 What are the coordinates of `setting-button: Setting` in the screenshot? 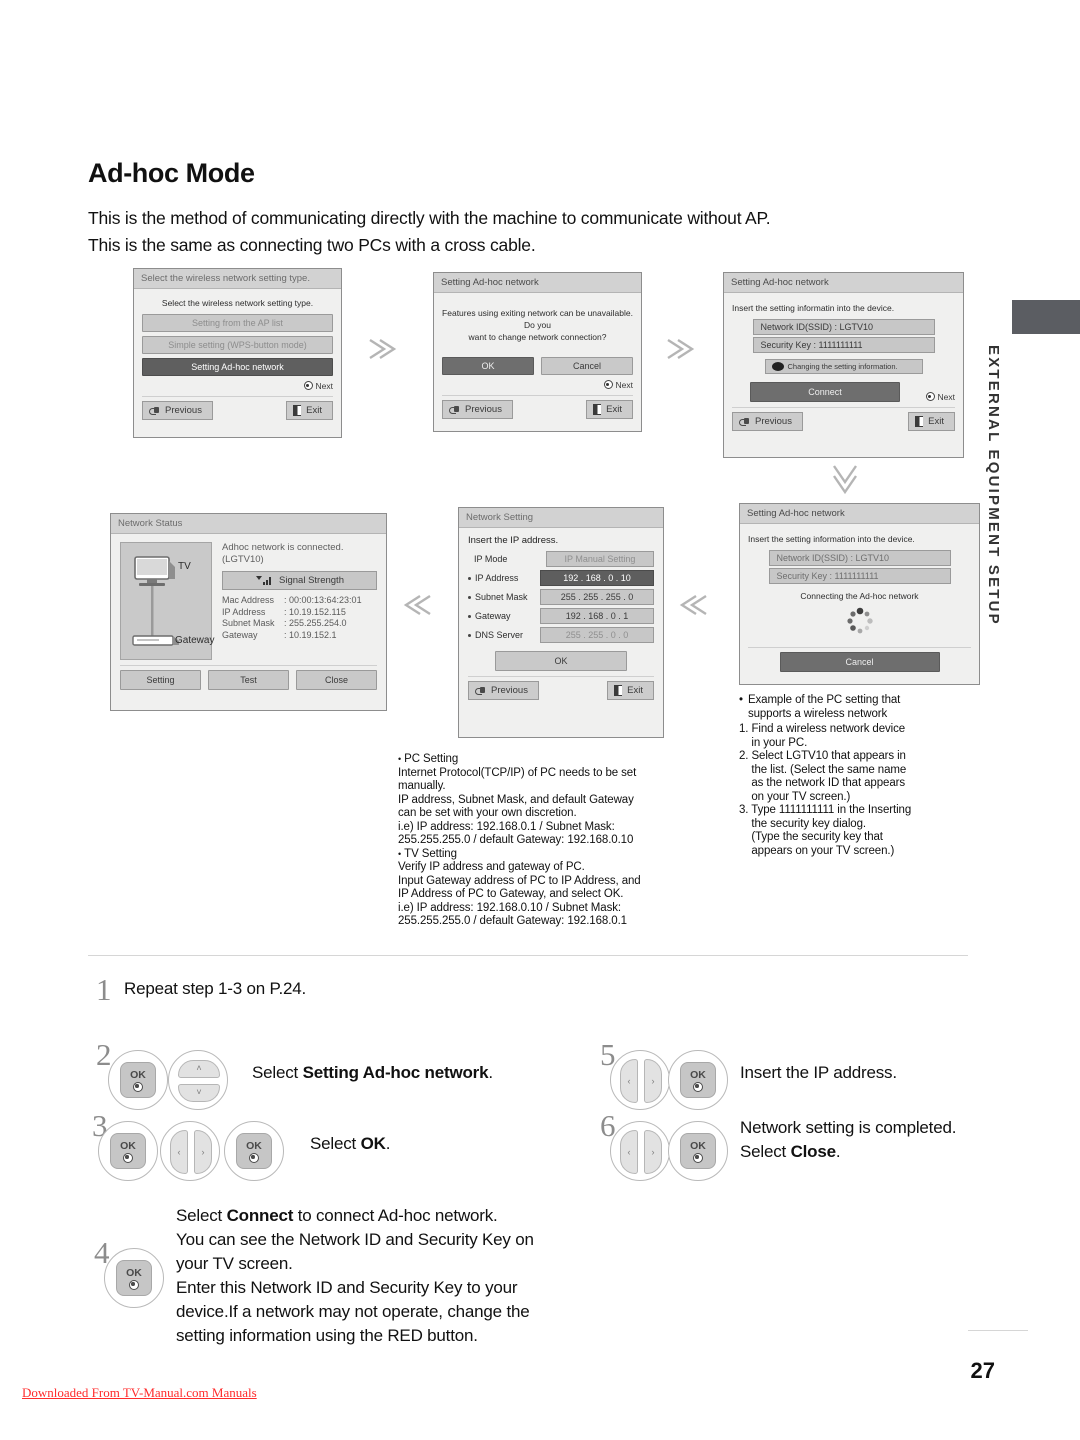 It's located at (160, 680).